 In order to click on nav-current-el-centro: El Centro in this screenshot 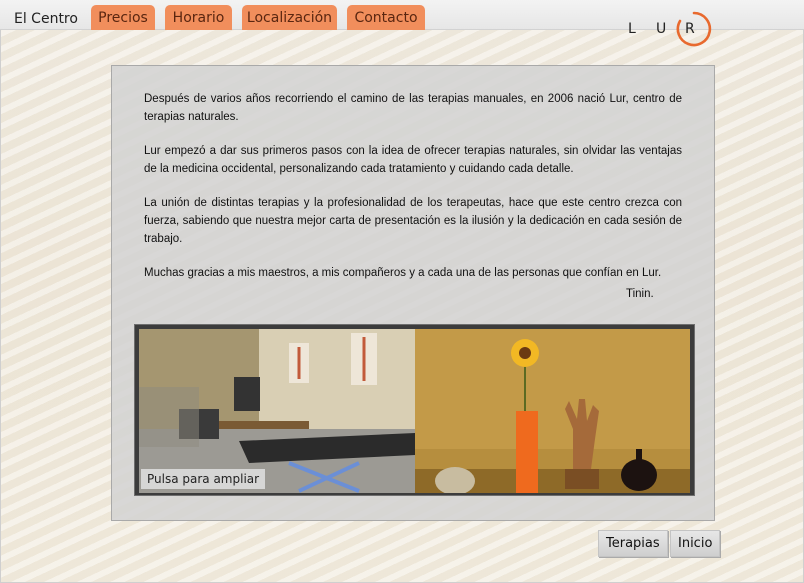, I will do `click(46, 19)`.